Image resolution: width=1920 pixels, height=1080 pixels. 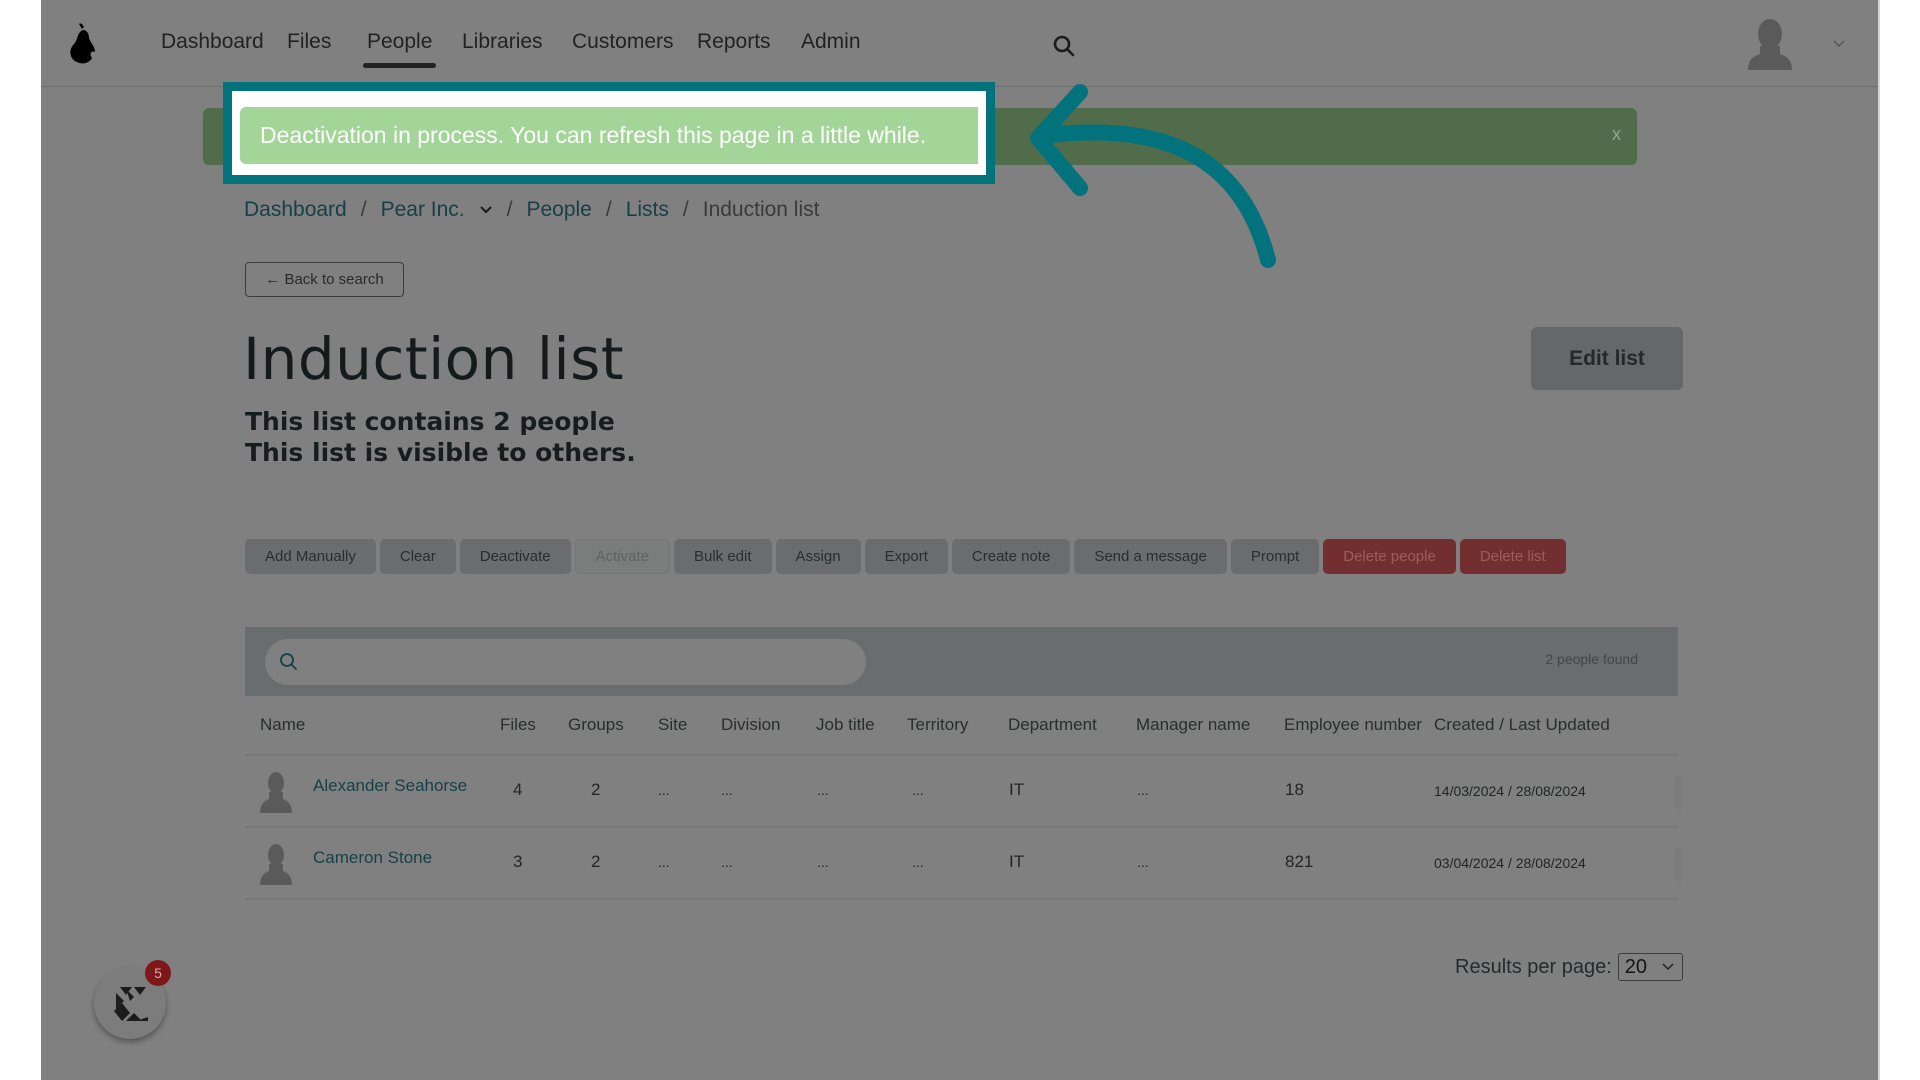 What do you see at coordinates (372, 858) in the screenshot?
I see `person-name-link: Cameron Stone` at bounding box center [372, 858].